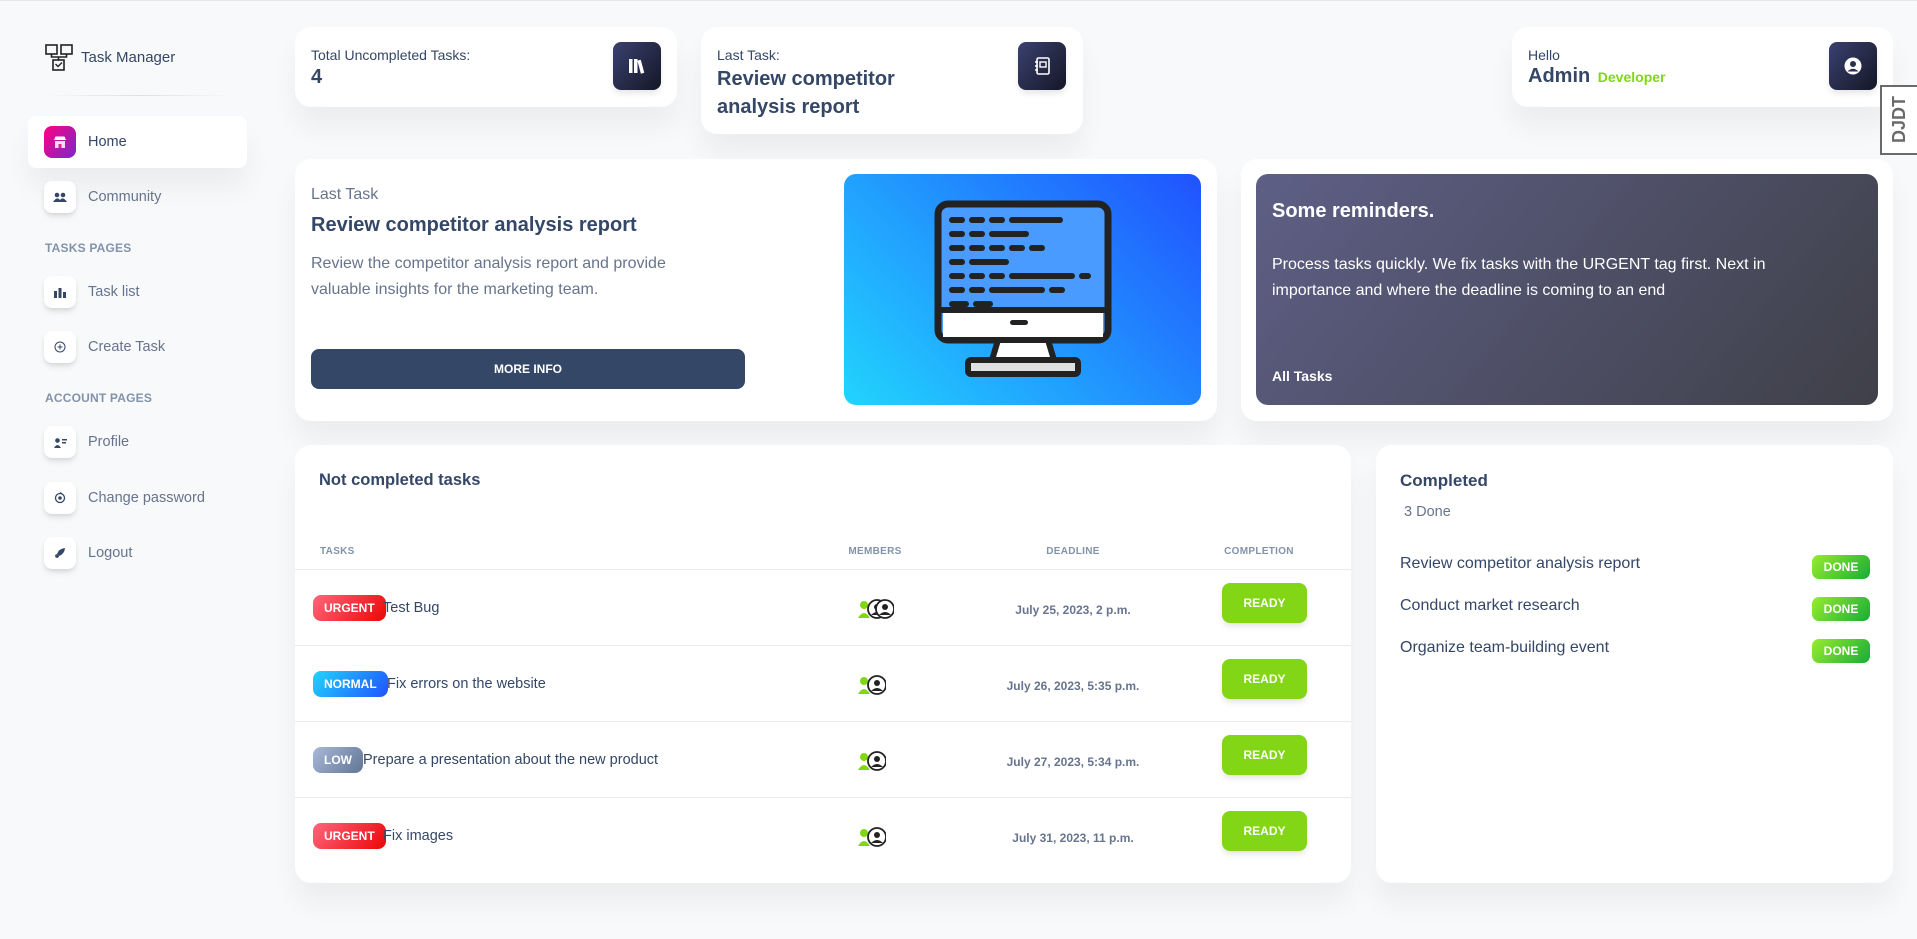 This screenshot has width=1917, height=939. Describe the element at coordinates (400, 480) in the screenshot. I see `table-title: Not completed tasks` at that location.